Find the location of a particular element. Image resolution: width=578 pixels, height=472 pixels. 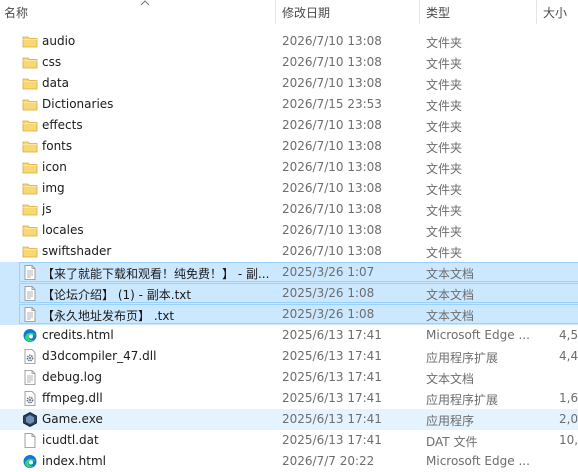

file-name: icon is located at coordinates (54, 167).